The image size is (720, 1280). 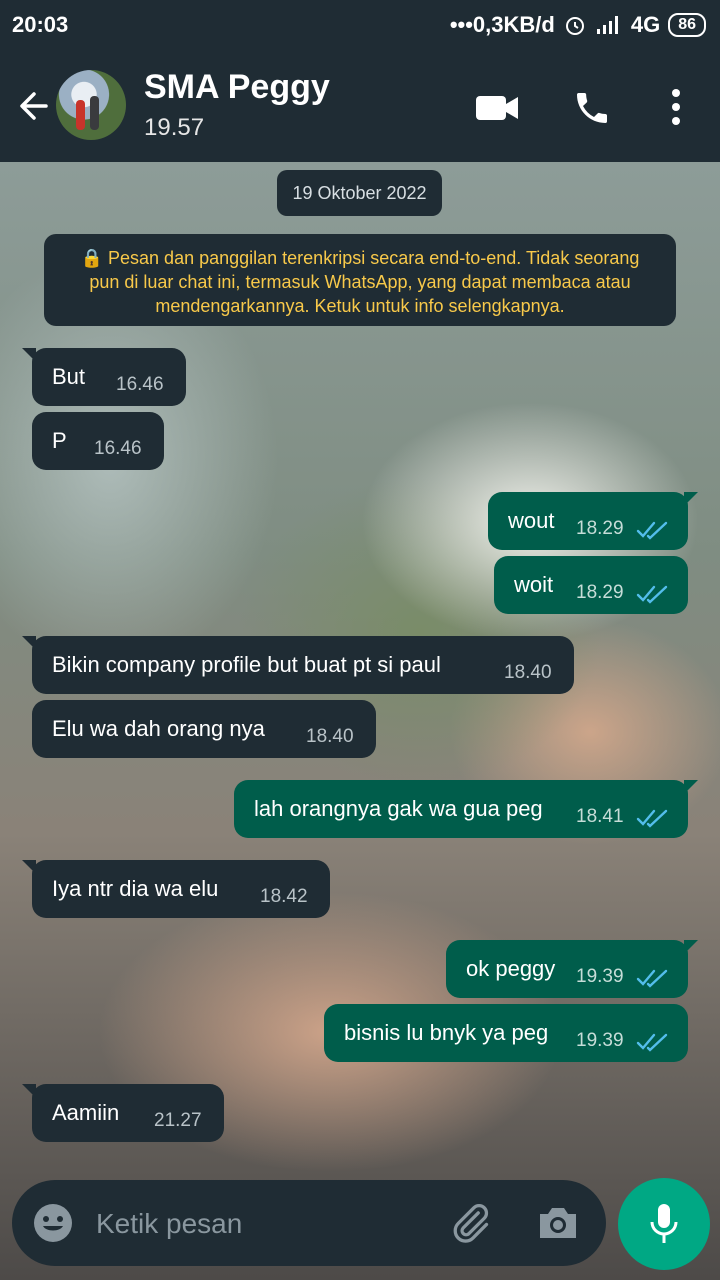 What do you see at coordinates (676, 107) in the screenshot?
I see `more-vert-icon` at bounding box center [676, 107].